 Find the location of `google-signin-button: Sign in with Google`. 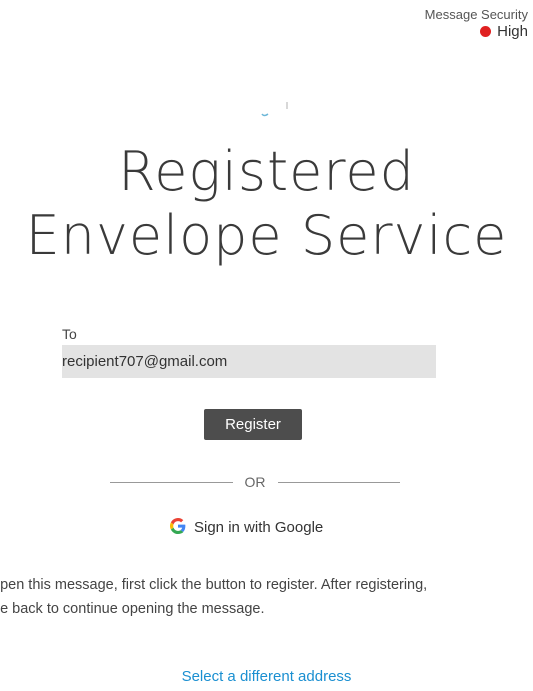

google-signin-button: Sign in with Google is located at coordinates (246, 527).